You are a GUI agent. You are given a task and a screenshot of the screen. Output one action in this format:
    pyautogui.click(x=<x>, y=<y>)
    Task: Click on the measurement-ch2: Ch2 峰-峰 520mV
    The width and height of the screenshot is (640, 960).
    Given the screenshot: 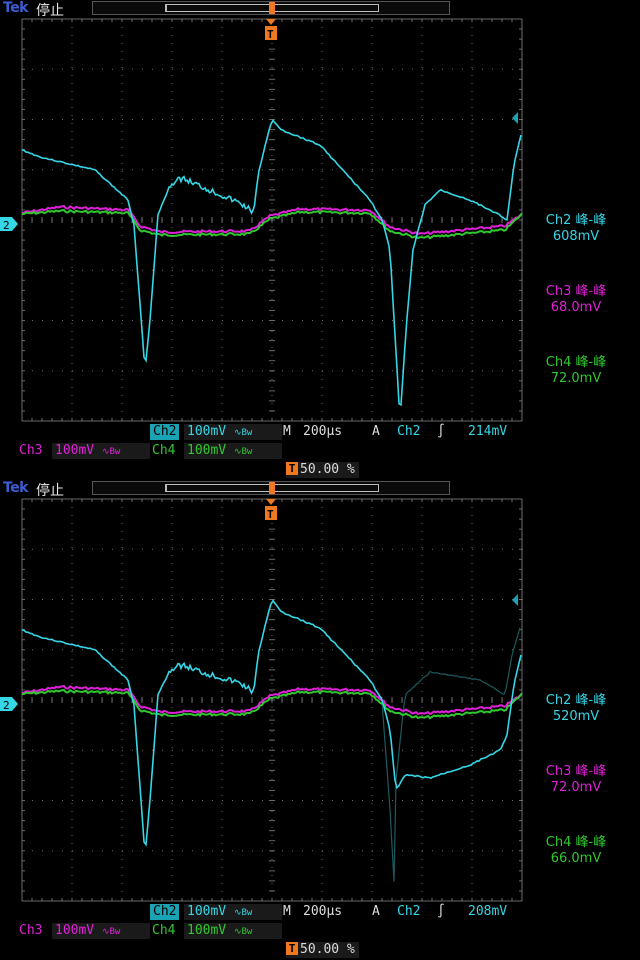 What is the action you would take?
    pyautogui.click(x=576, y=708)
    